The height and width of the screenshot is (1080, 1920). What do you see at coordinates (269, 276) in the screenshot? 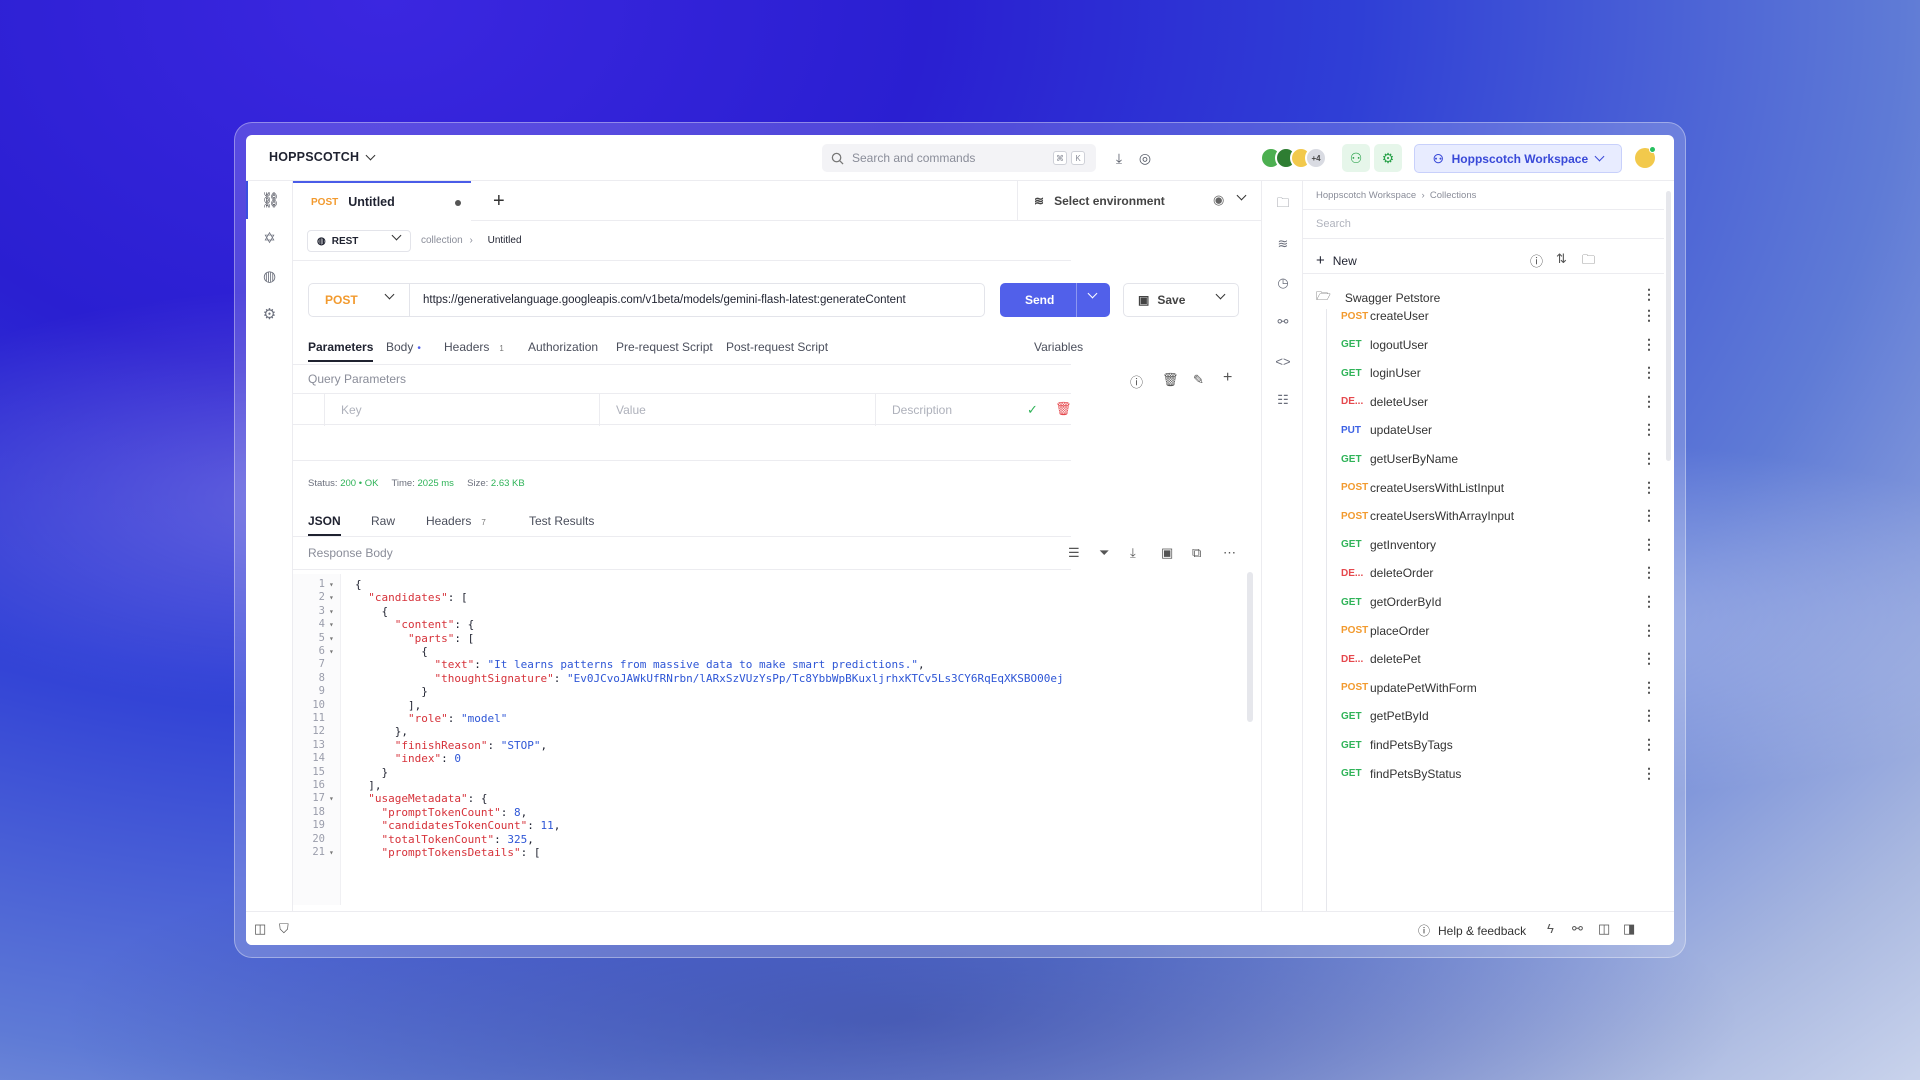
I see `nav-realtime-globe-icon: ◍` at bounding box center [269, 276].